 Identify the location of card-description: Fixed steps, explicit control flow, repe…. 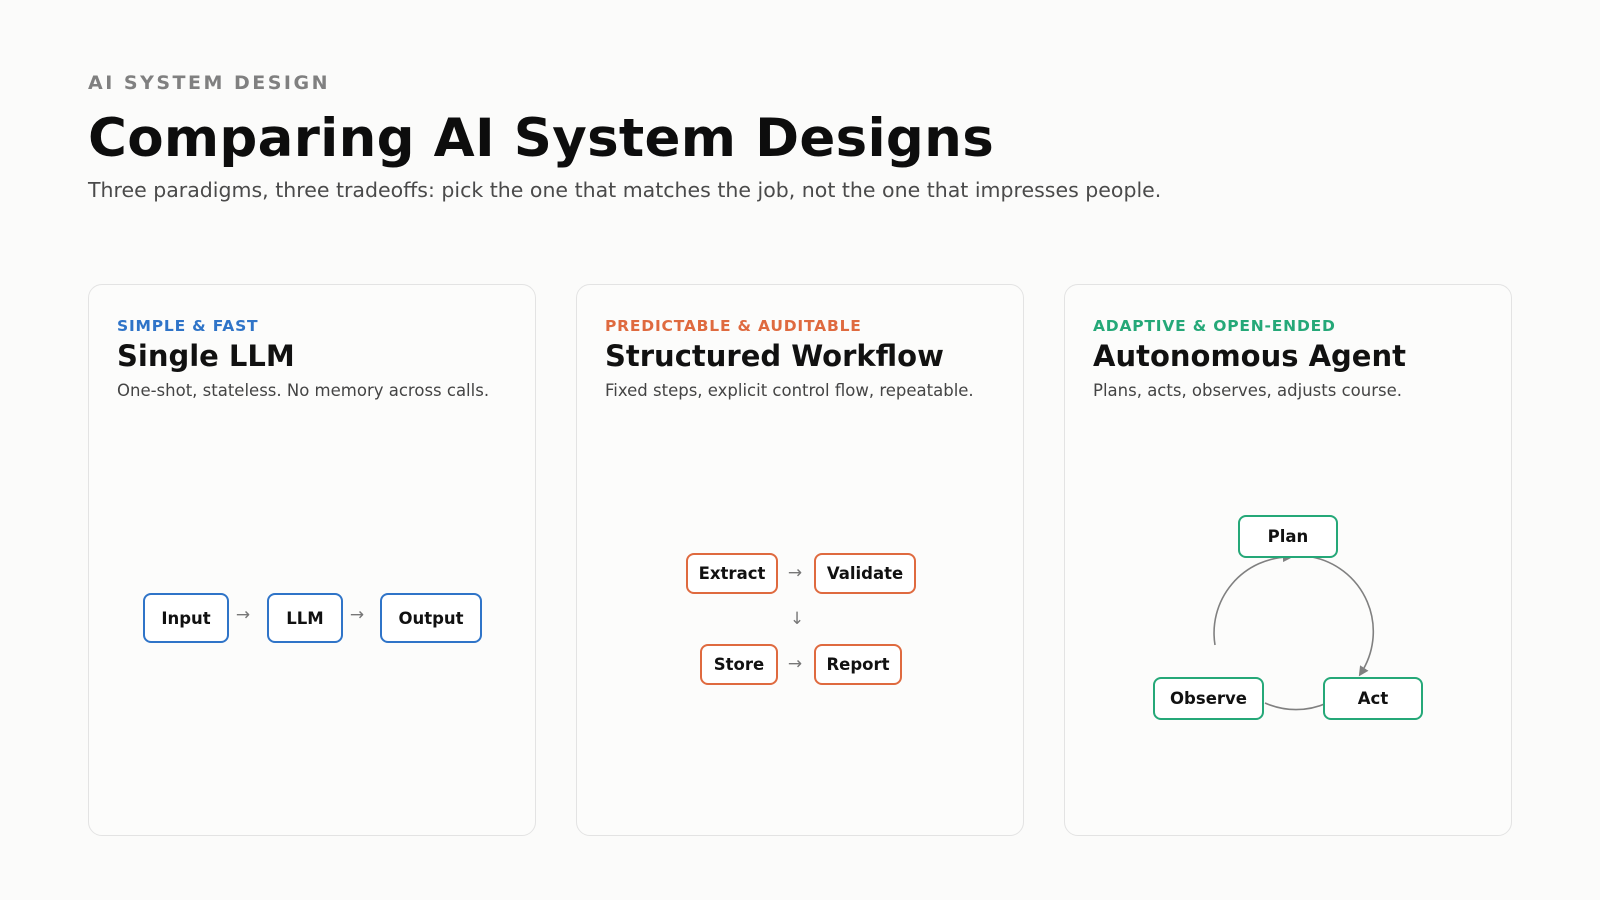
(789, 390).